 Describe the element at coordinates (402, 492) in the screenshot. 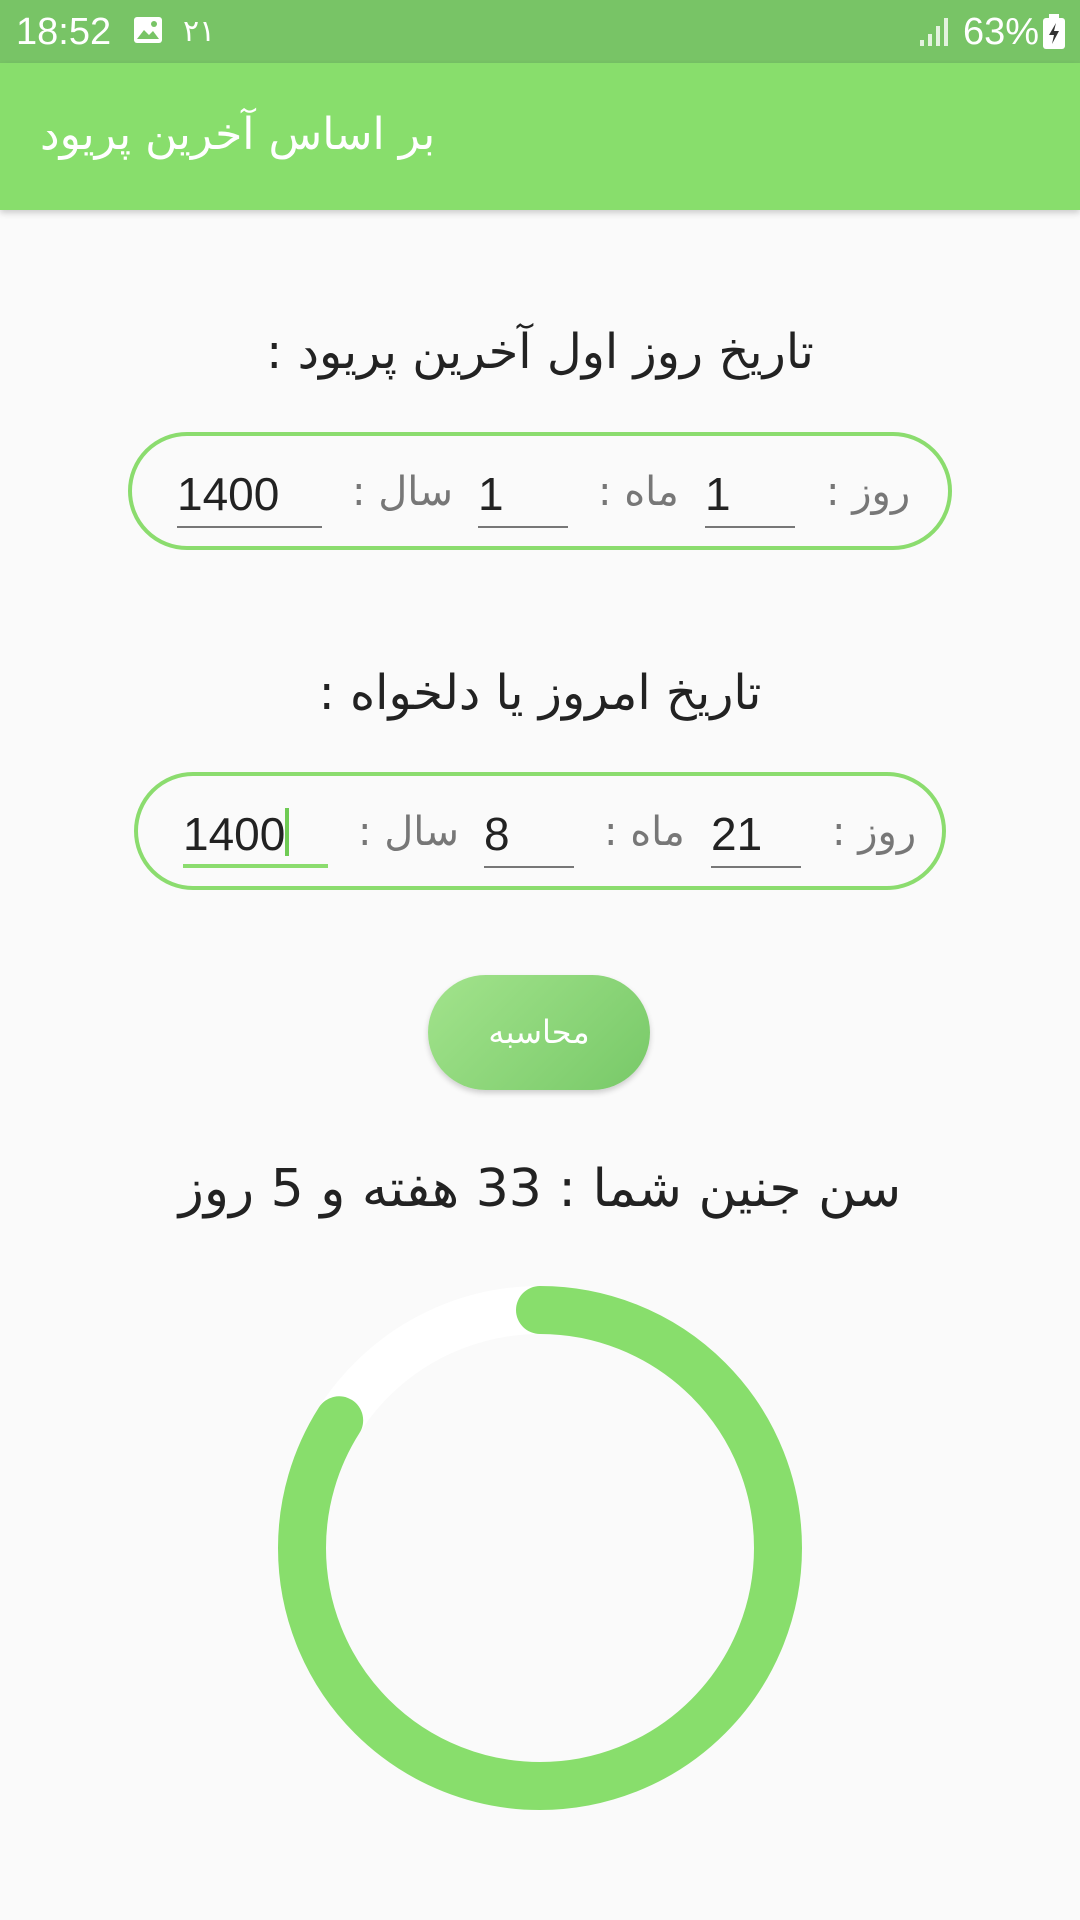

I see `last-period-year-label: سال :` at that location.